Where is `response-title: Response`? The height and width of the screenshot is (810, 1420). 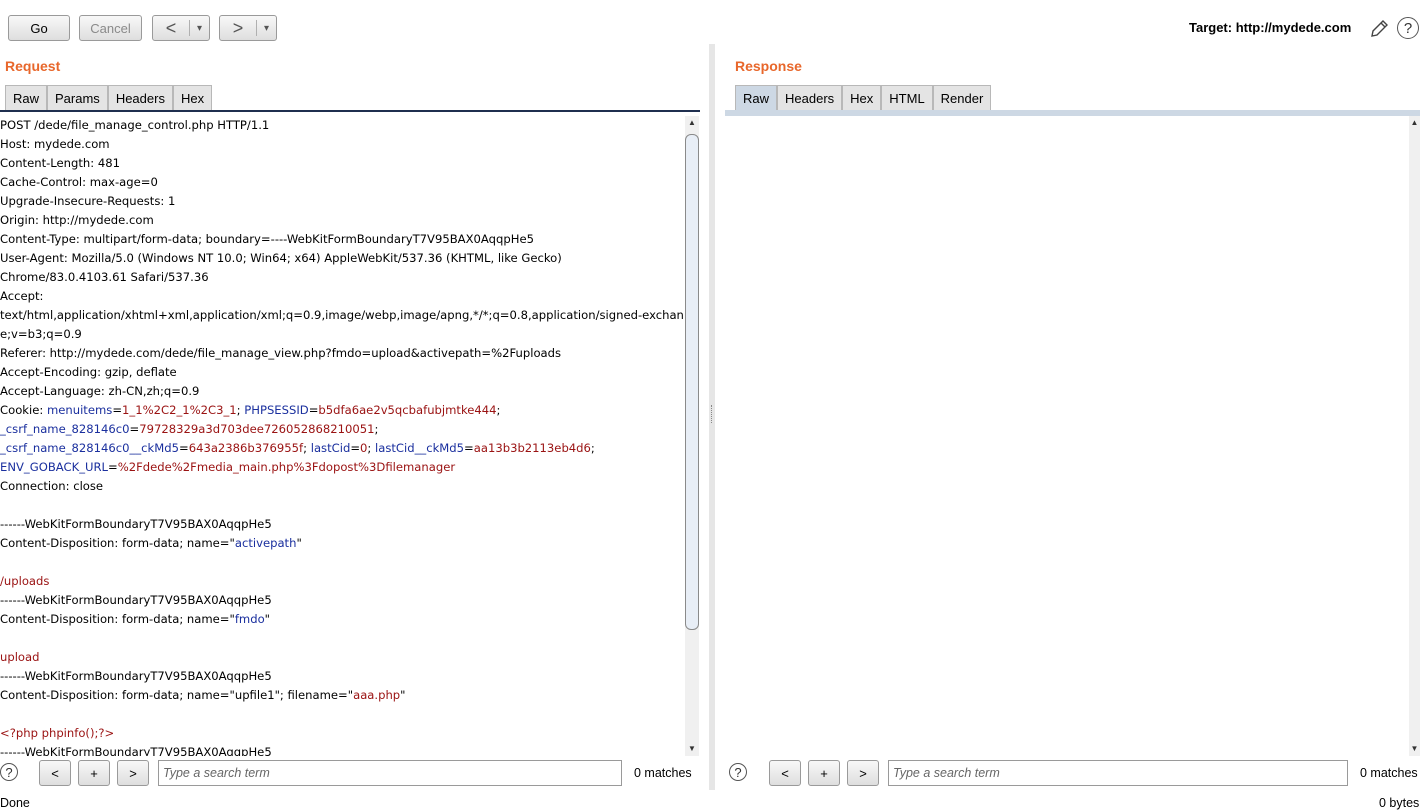
response-title: Response is located at coordinates (768, 66).